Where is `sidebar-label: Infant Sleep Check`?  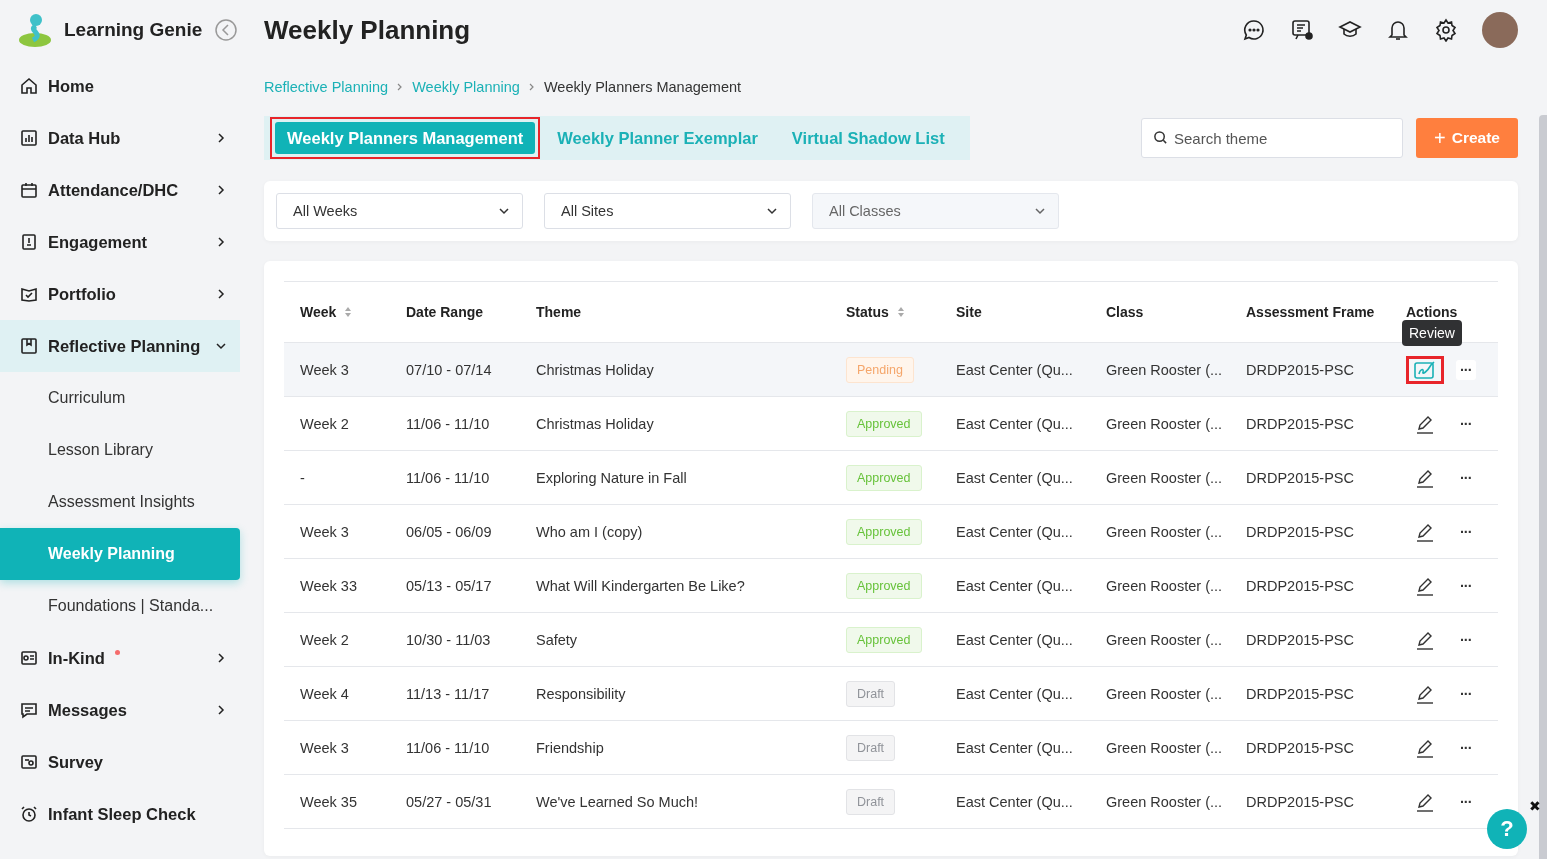 sidebar-label: Infant Sleep Check is located at coordinates (122, 814).